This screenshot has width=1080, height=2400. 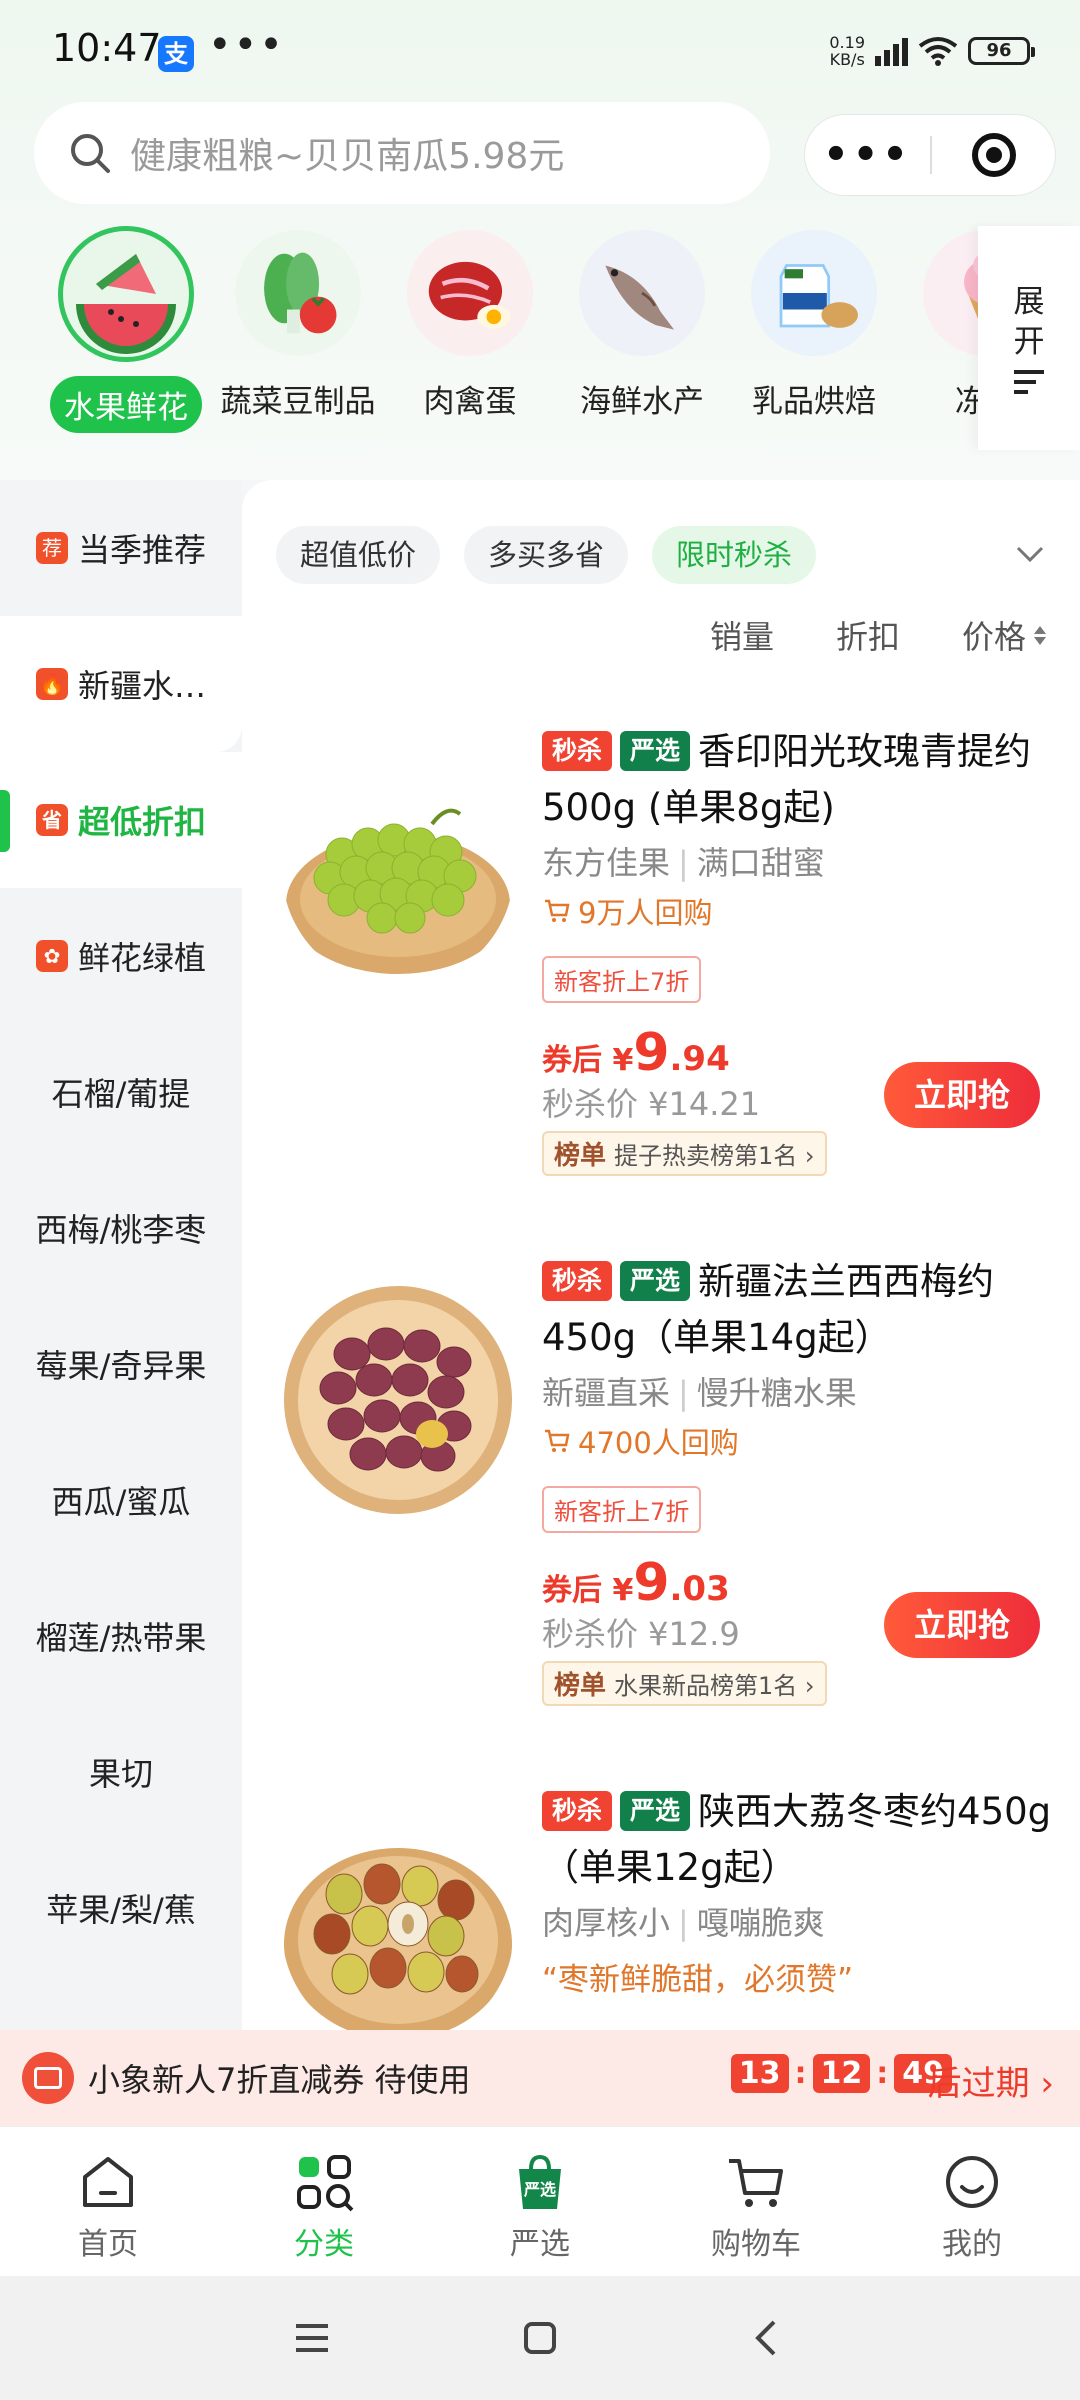 What do you see at coordinates (121, 1500) in the screenshot?
I see `sidebar-item-melon: 西瓜/蜜瓜` at bounding box center [121, 1500].